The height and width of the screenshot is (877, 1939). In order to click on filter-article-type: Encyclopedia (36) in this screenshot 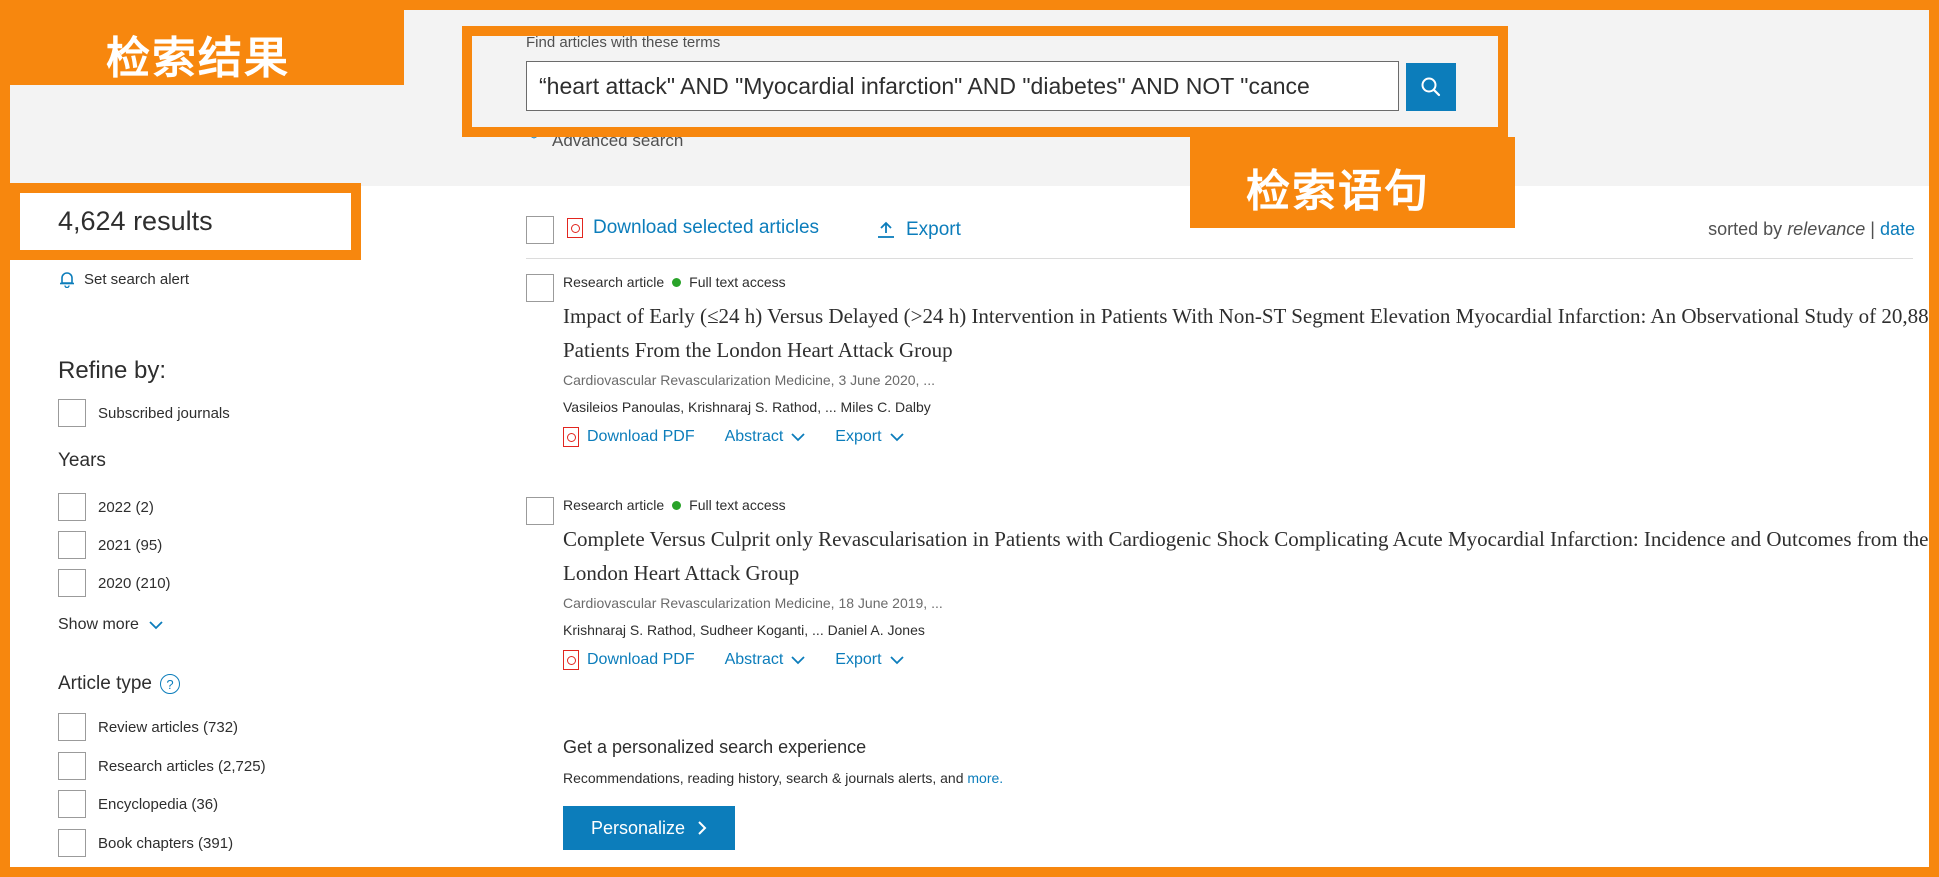, I will do `click(138, 804)`.